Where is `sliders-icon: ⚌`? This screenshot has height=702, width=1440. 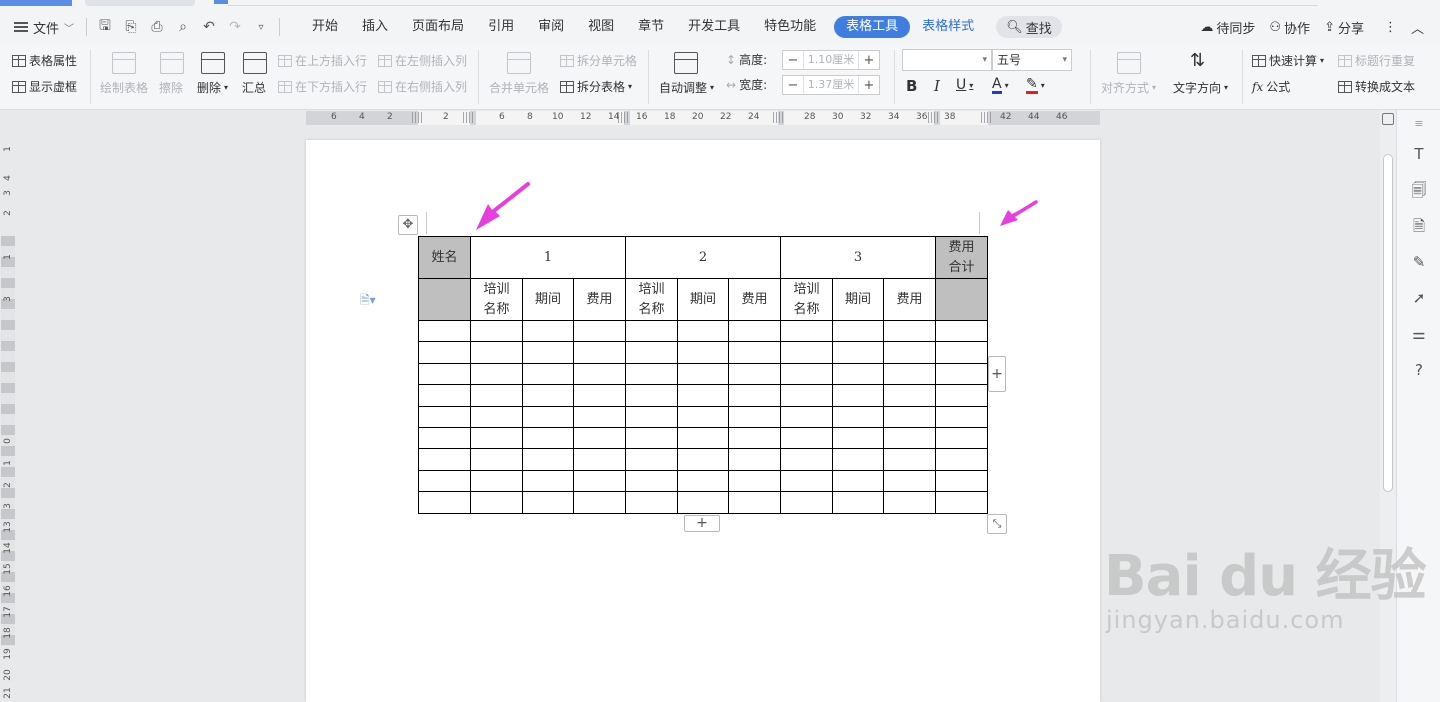 sliders-icon: ⚌ is located at coordinates (1419, 334).